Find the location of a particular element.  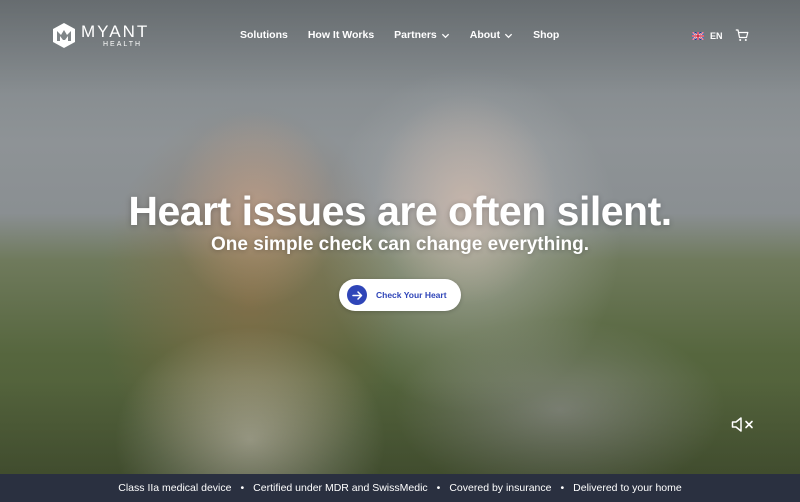

brand-logo: MYANT HEALTH is located at coordinates (100, 35).